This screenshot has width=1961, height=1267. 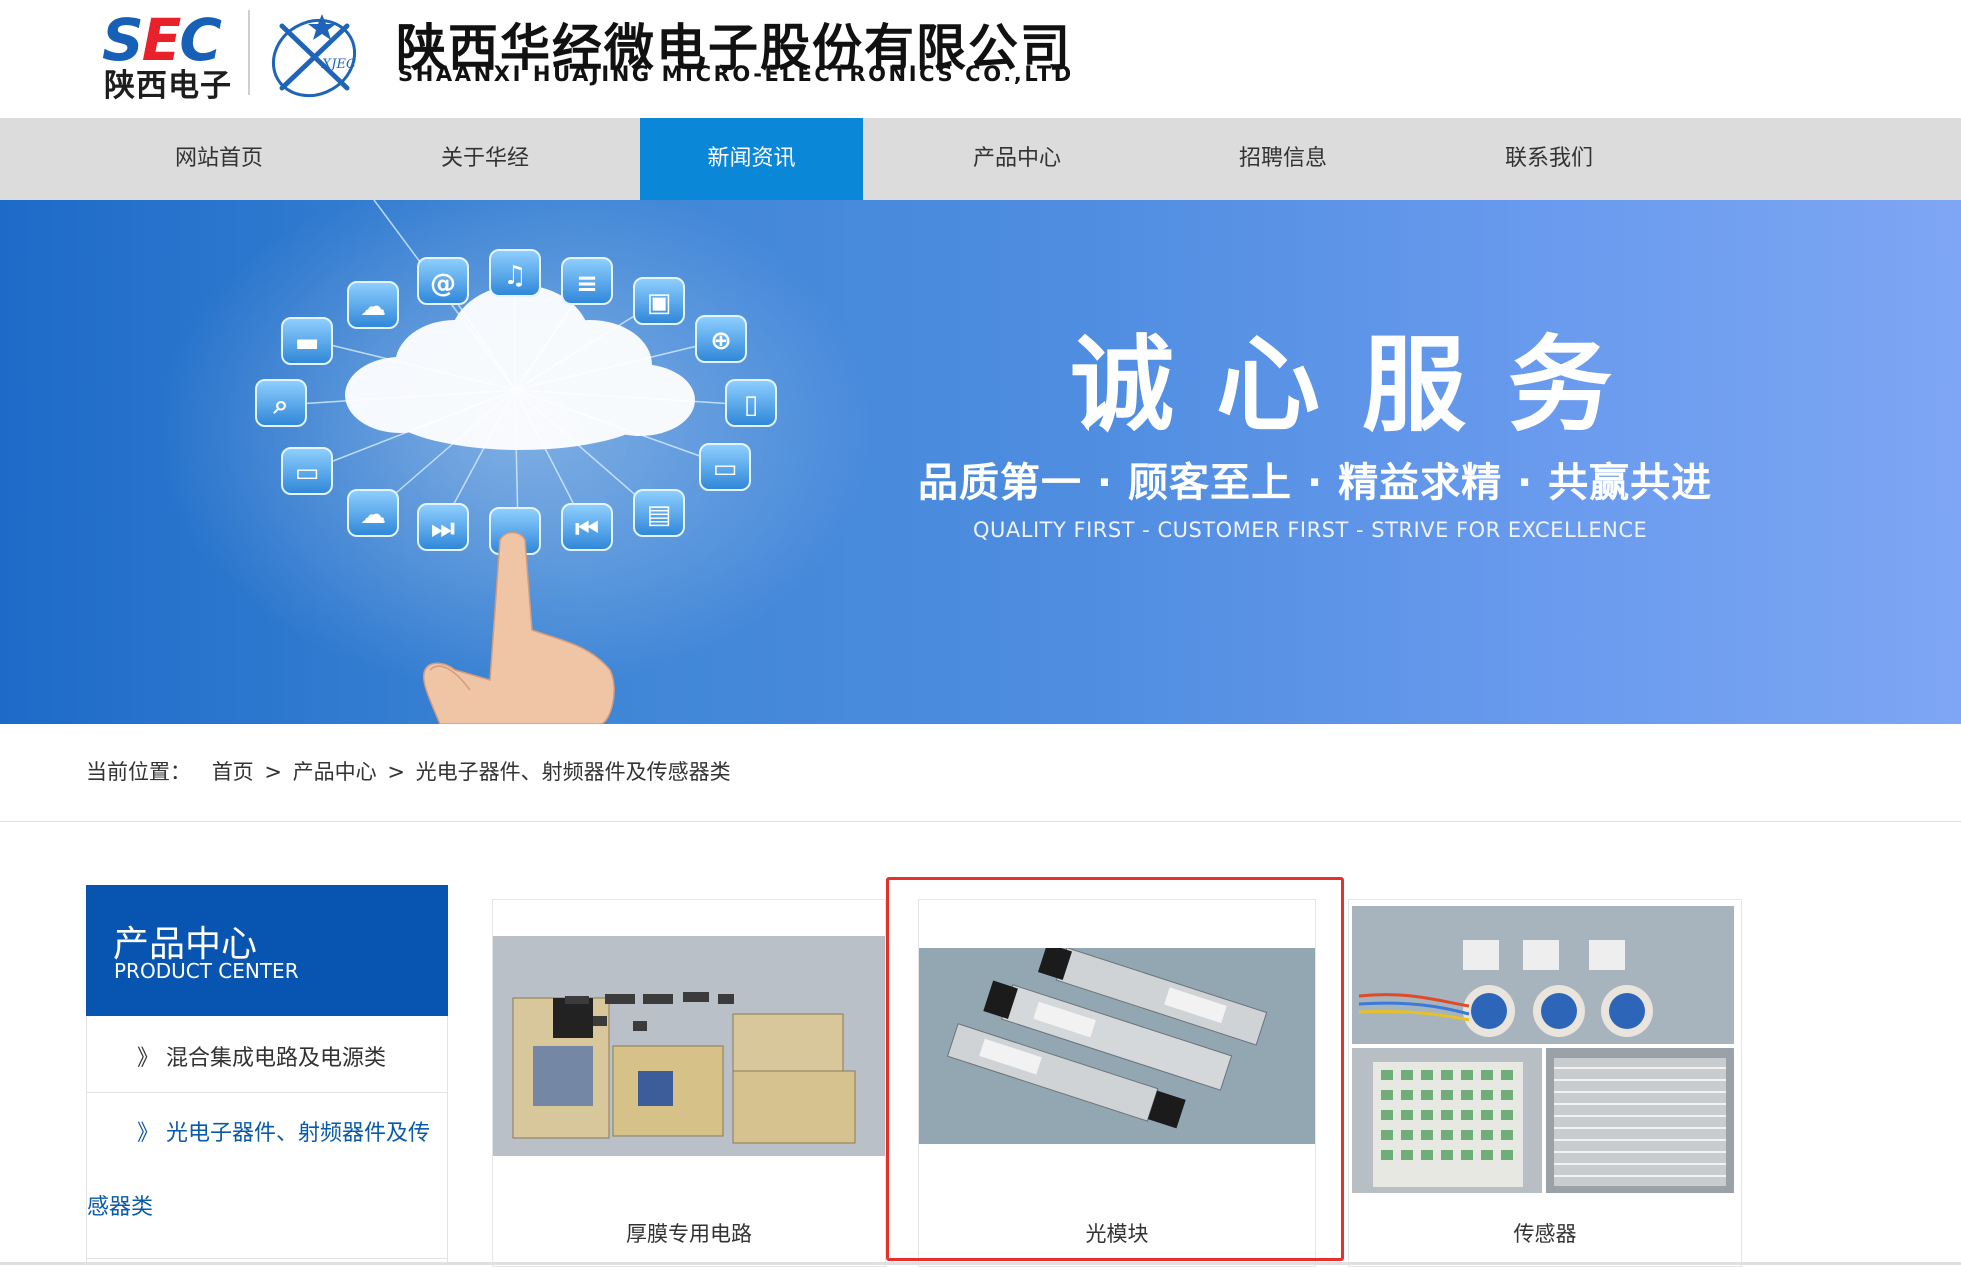 What do you see at coordinates (138, 772) in the screenshot?
I see `breadcrumb-label: 当前位置：` at bounding box center [138, 772].